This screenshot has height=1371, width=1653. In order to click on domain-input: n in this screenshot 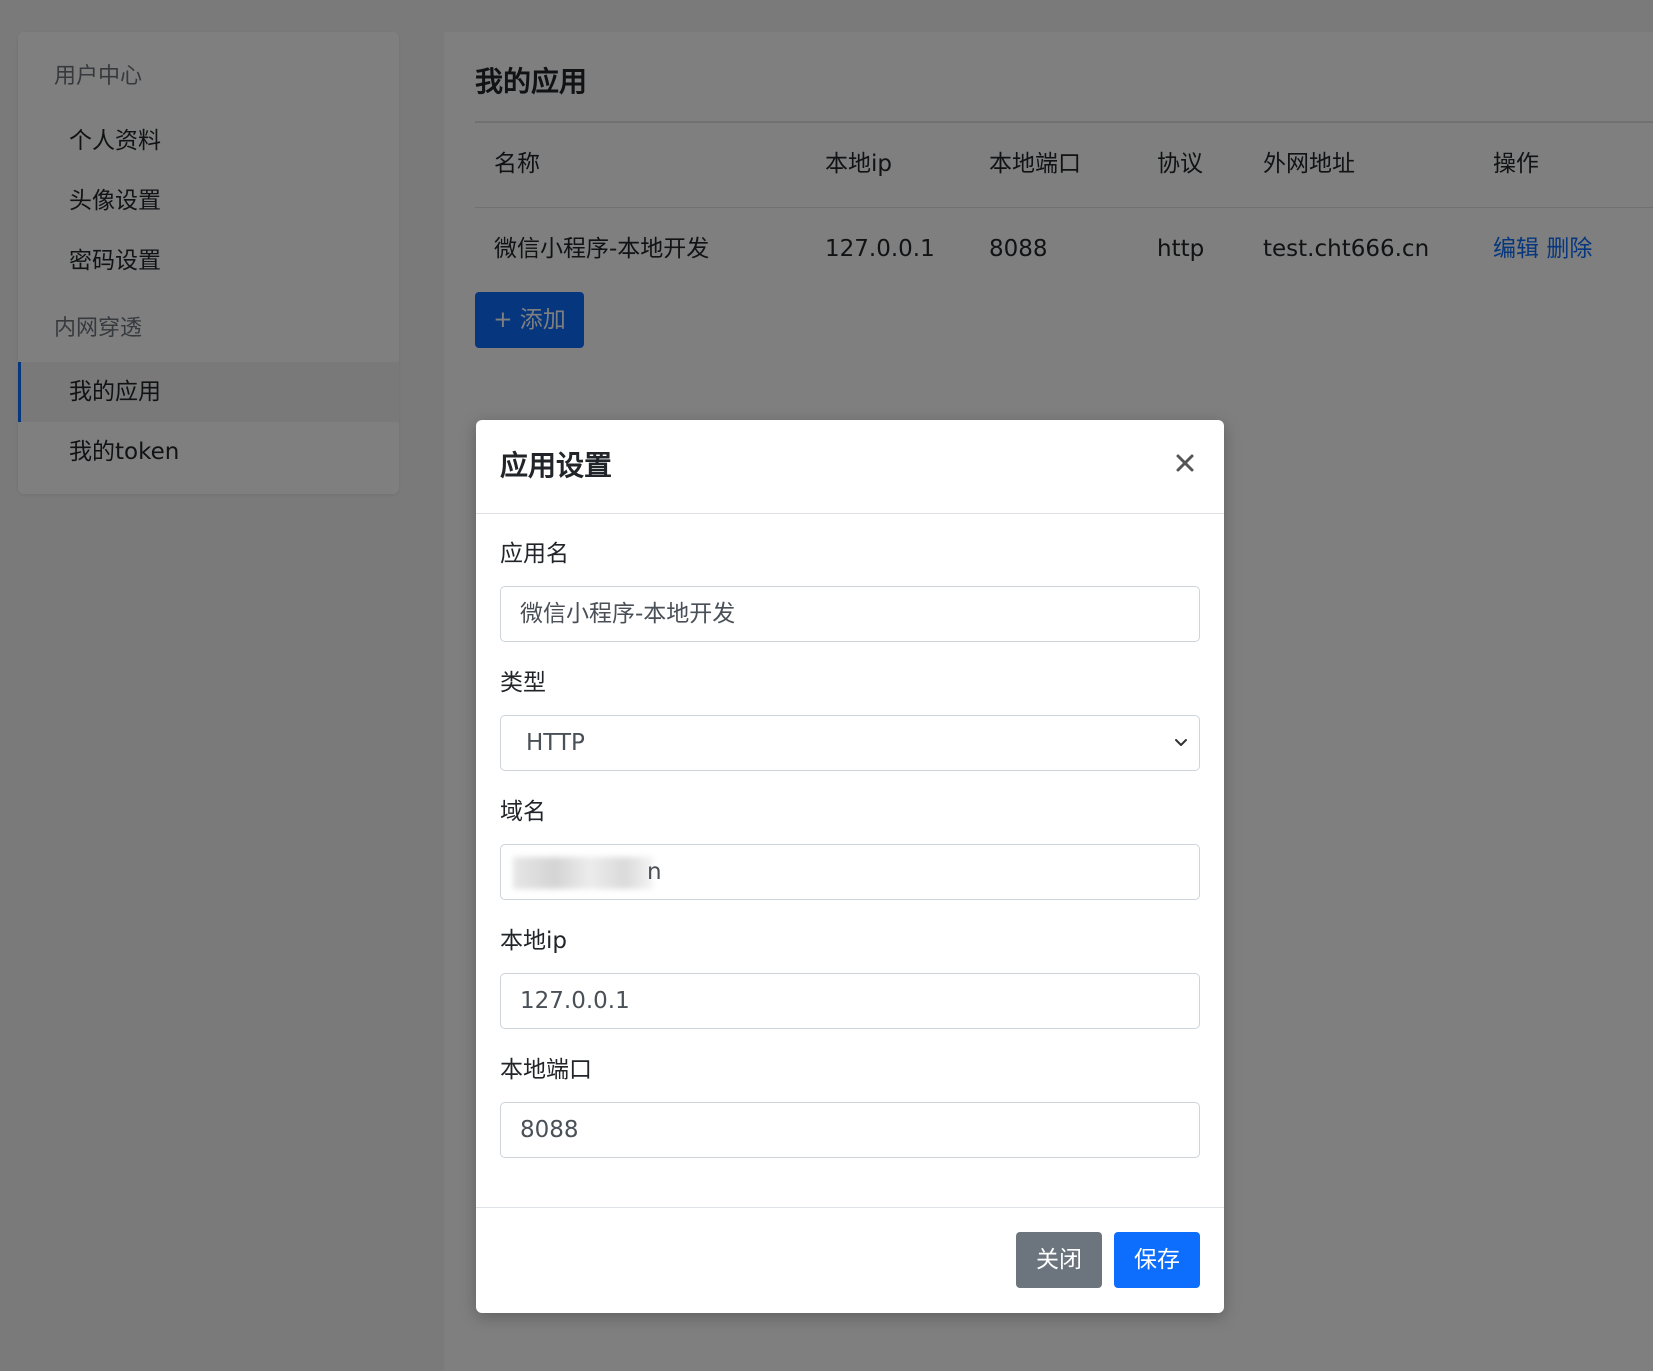, I will do `click(850, 872)`.